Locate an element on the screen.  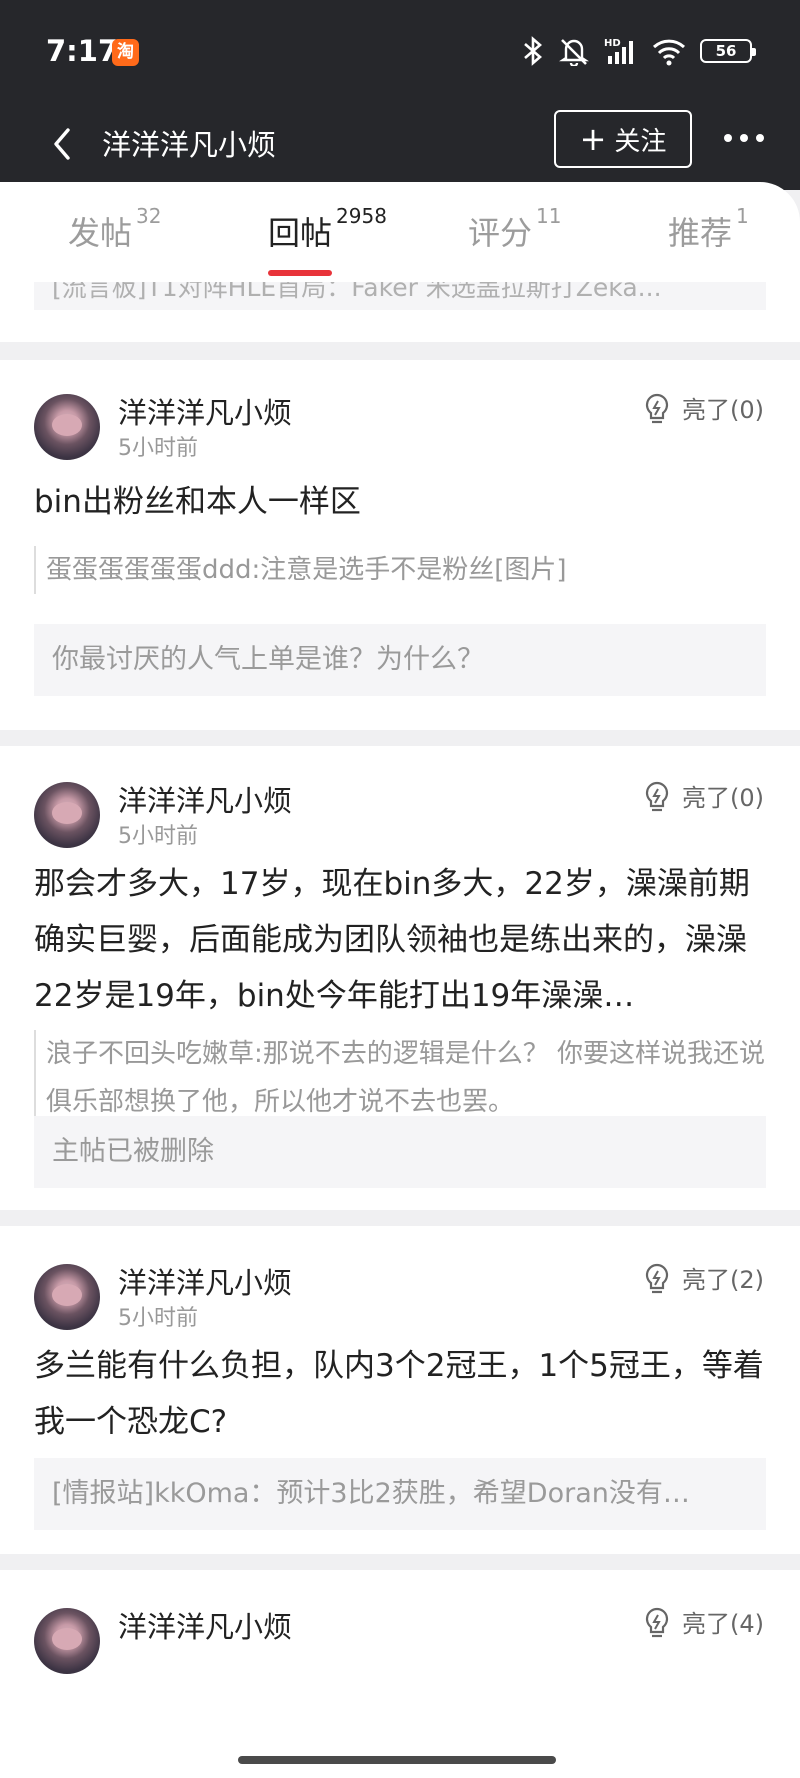
tab-count: 2958 is located at coordinates (361, 216).